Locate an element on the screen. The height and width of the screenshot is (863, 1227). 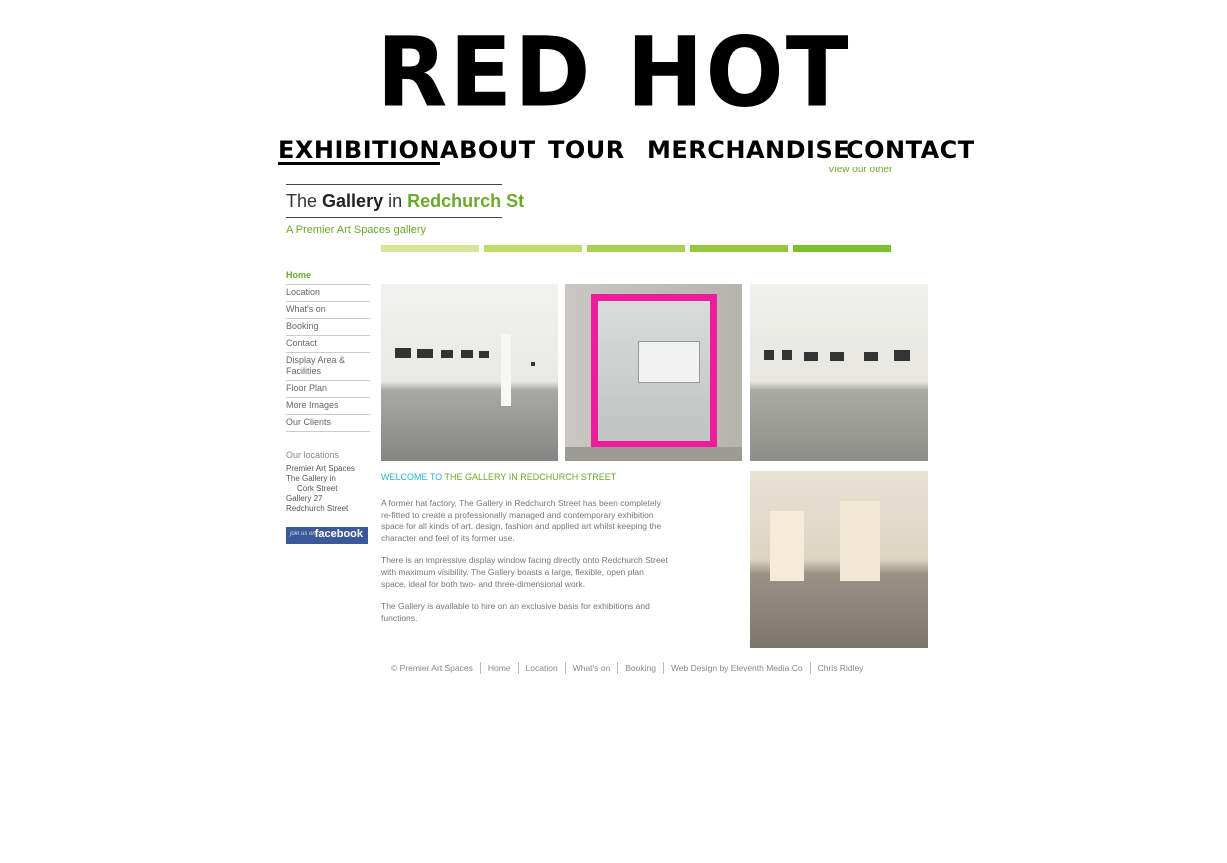
logo-wordmark: The Gallery in Redchurch St is located at coordinates (405, 201).